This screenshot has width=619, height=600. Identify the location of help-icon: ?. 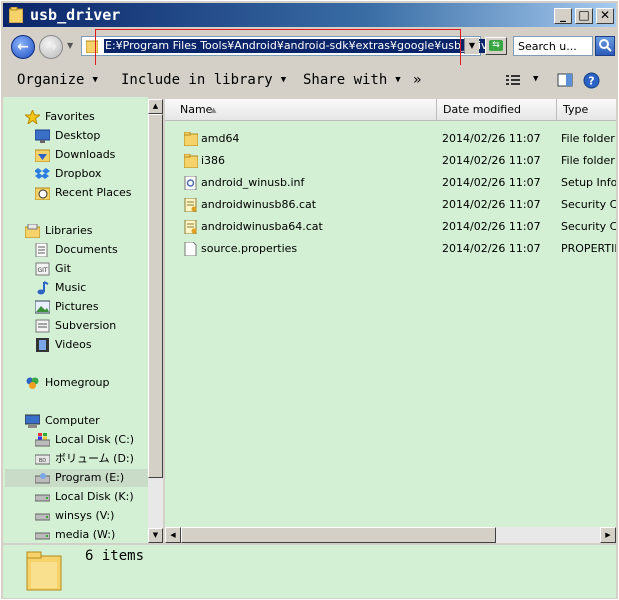
(591, 80).